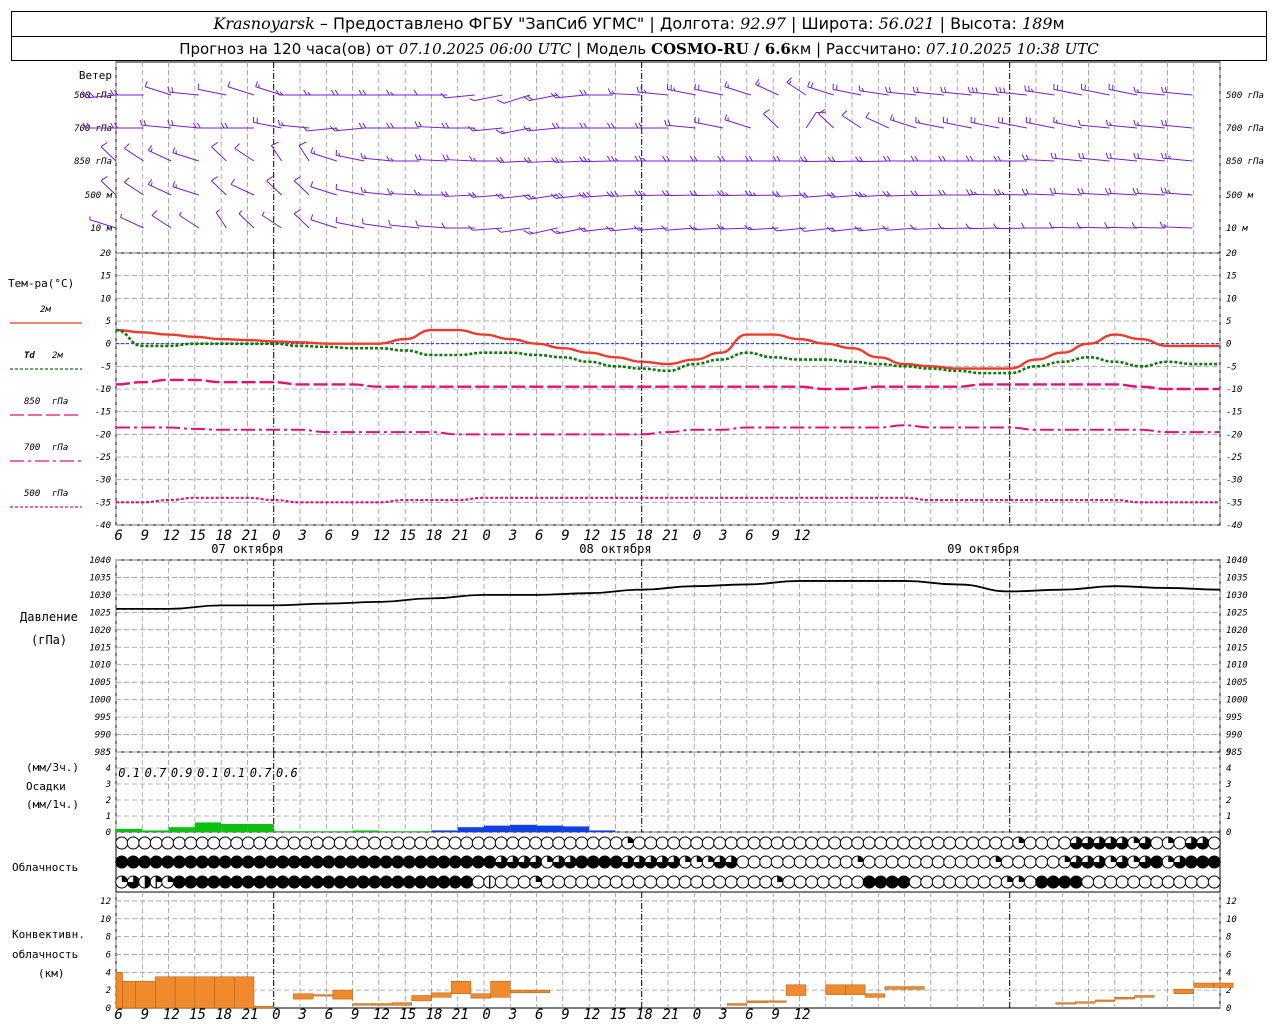 This screenshot has height=1024, width=1280. I want to click on conv-hour-label: 15, so click(407, 1015).